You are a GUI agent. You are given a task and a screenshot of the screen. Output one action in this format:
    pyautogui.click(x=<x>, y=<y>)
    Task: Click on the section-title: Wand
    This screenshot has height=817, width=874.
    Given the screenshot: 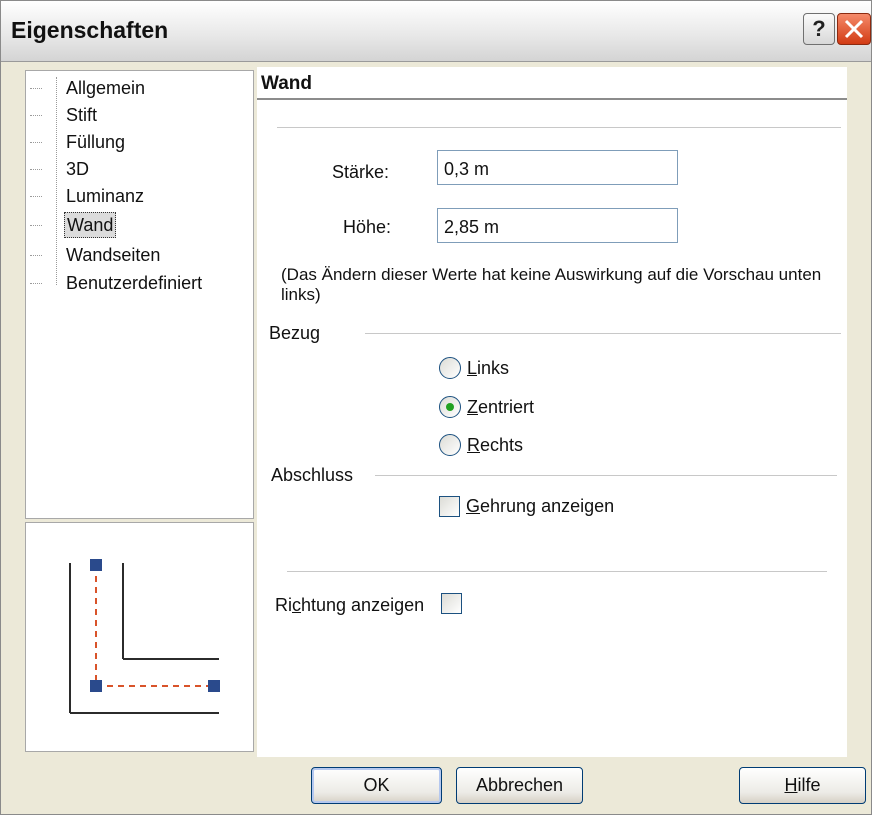 What is the action you would take?
    pyautogui.click(x=287, y=83)
    